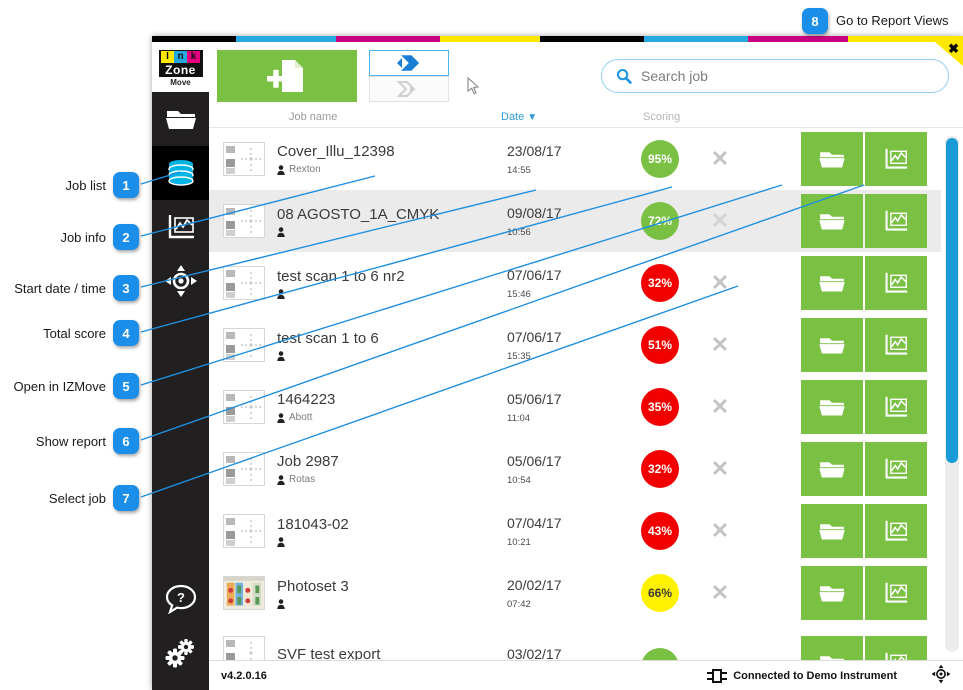 This screenshot has width=963, height=690. Describe the element at coordinates (717, 675) in the screenshot. I see `plug-icon` at that location.